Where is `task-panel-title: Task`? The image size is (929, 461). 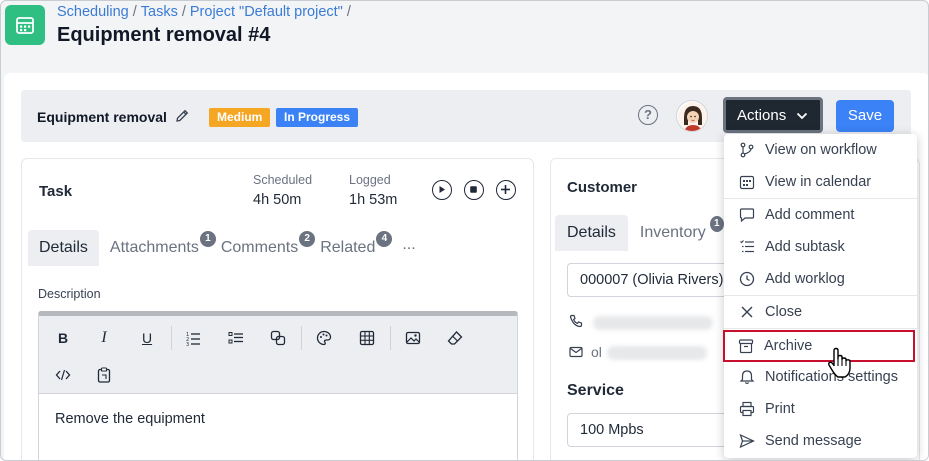
task-panel-title: Task is located at coordinates (56, 191).